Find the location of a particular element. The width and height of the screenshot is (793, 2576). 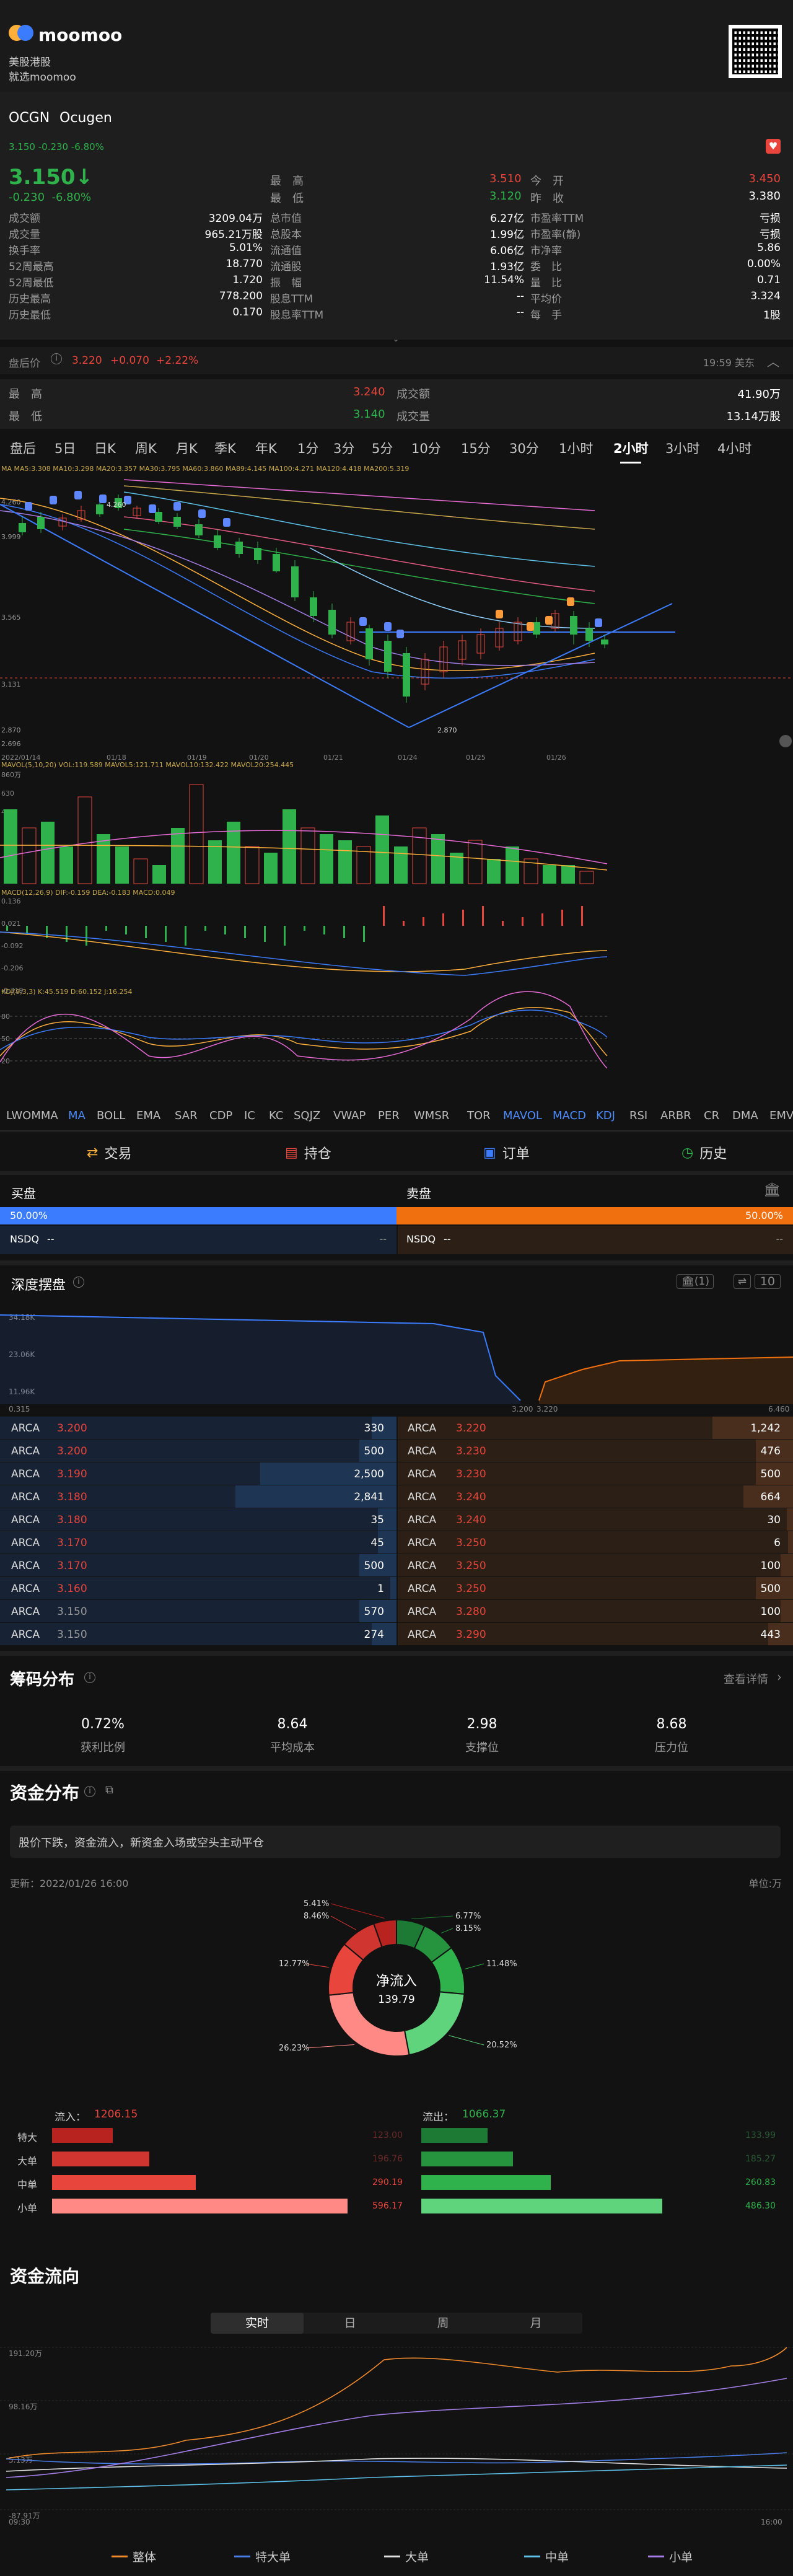

indicator-tab: CR is located at coordinates (711, 1116).